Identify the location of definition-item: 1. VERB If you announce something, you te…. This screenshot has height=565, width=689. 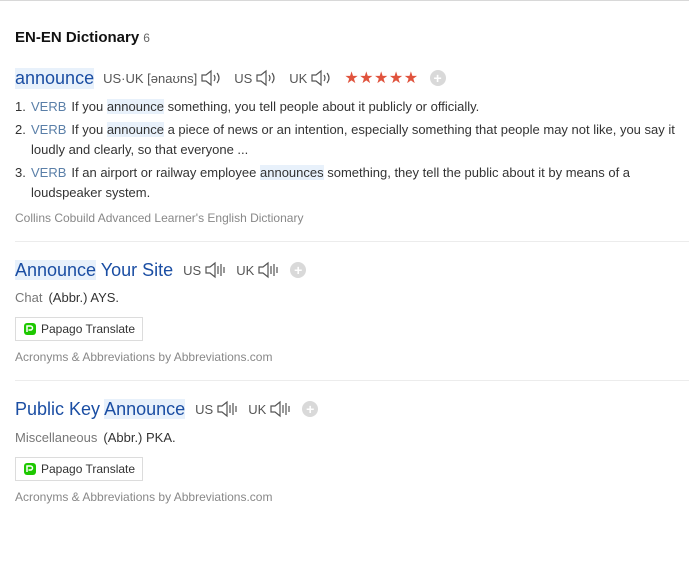
(352, 107).